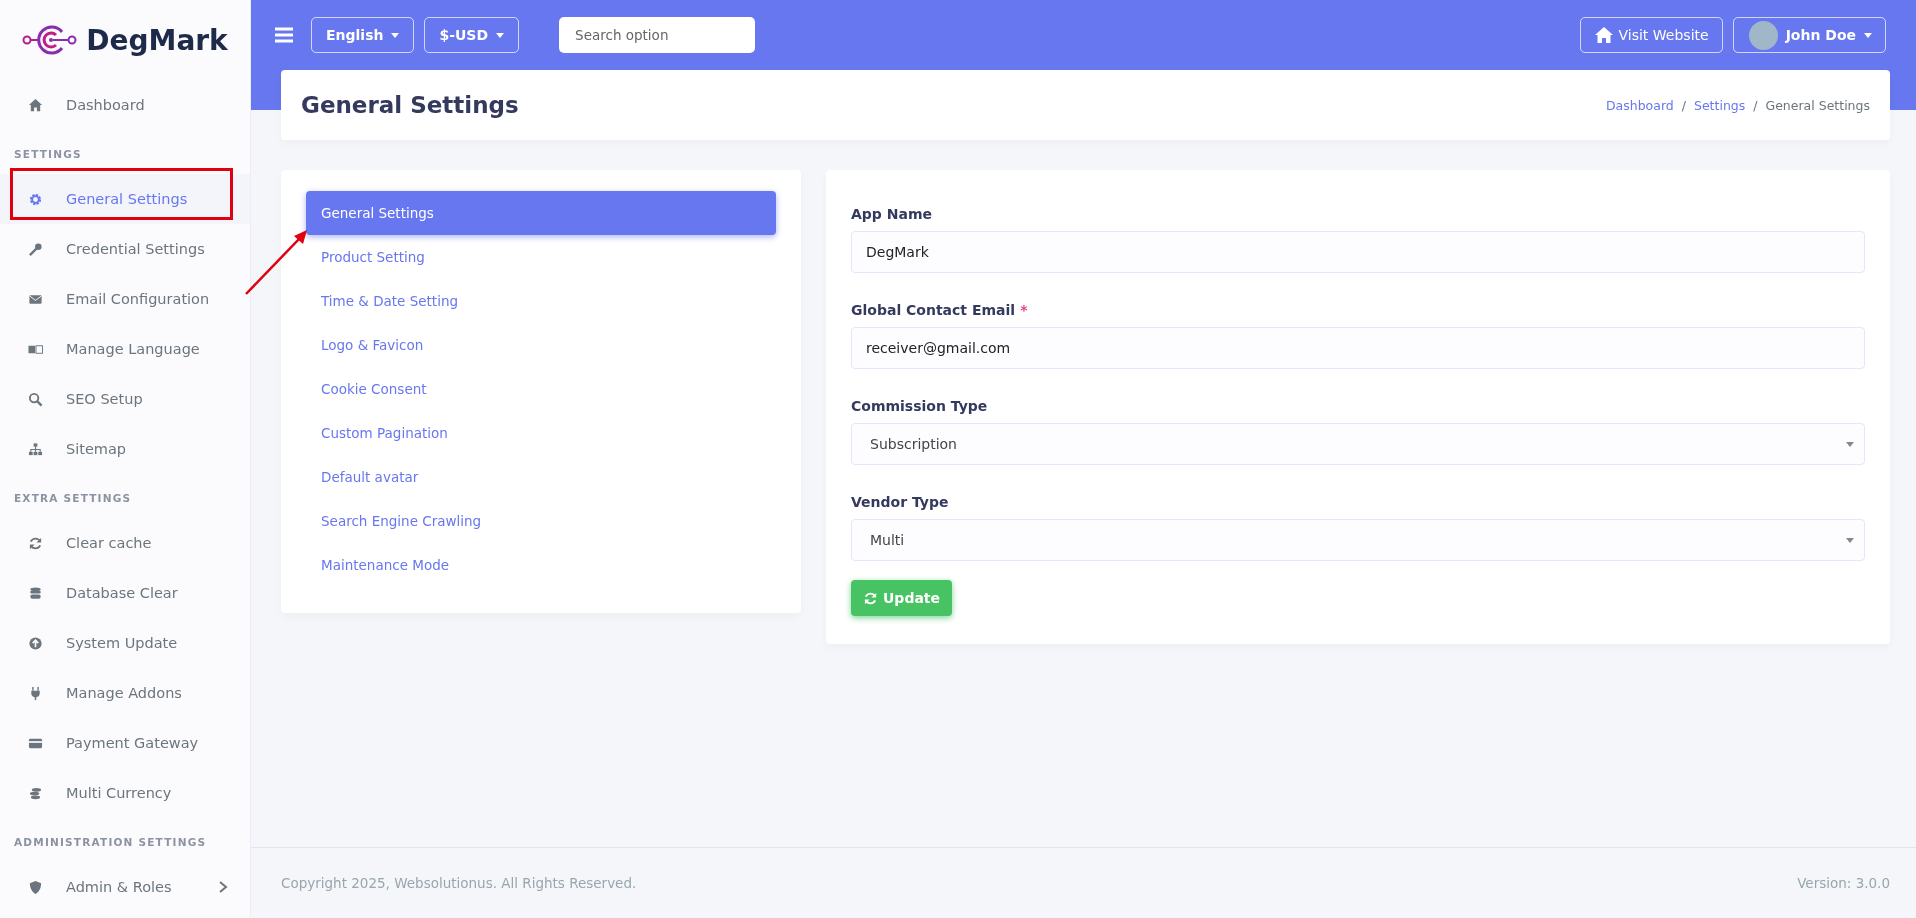 The image size is (1916, 918). I want to click on sidebar-item: Admin & Roles, so click(125, 887).